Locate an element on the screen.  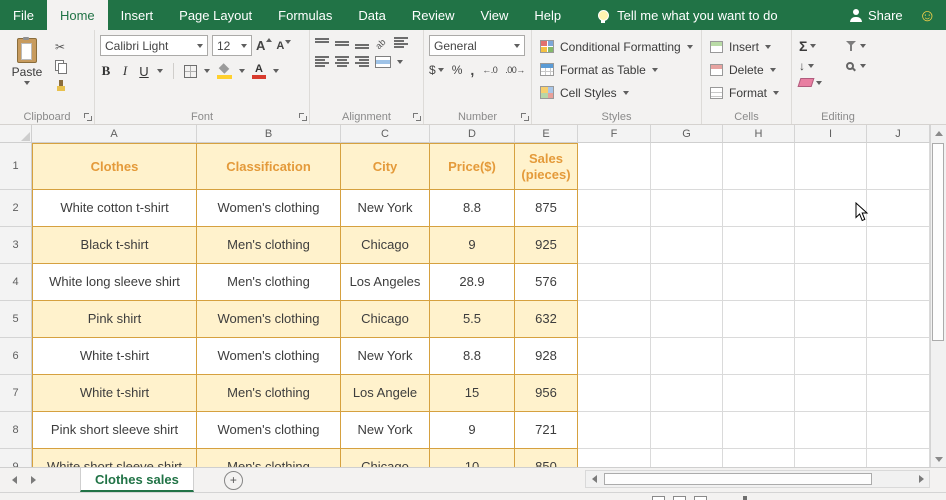
select-all-corner is located at coordinates (16, 134).